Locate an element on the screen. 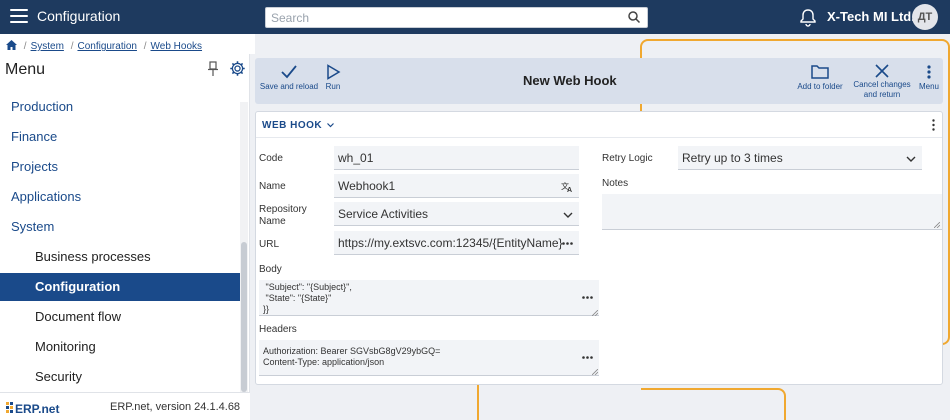 The image size is (950, 420). sidebar-item-finance: Finance is located at coordinates (120, 137).